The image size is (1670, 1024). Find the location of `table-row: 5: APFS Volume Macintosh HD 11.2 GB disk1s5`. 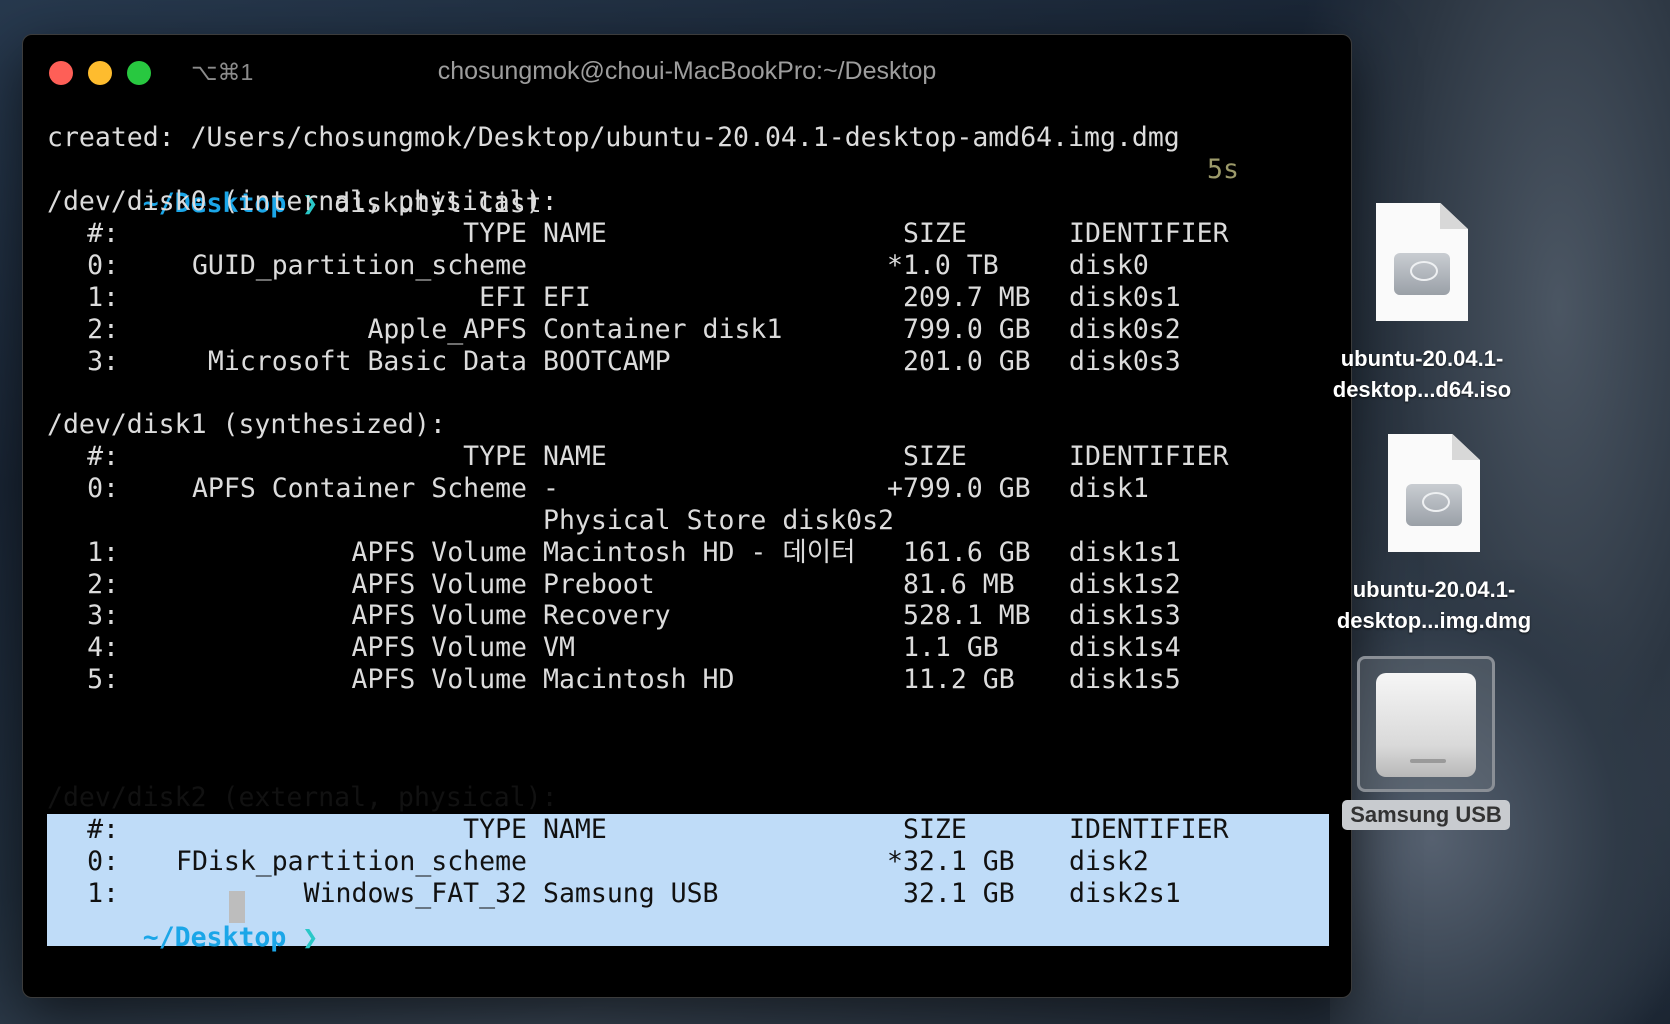

table-row: 5: APFS Volume Macintosh HD 11.2 GB disk1s5 is located at coordinates (688, 680).